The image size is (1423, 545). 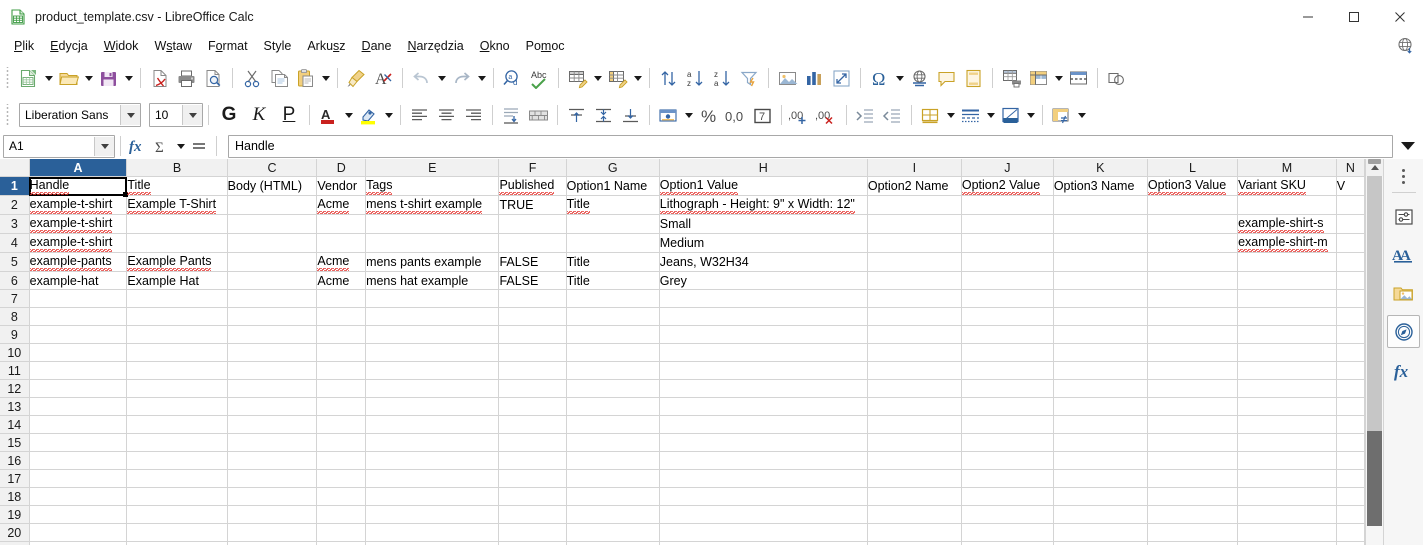 I want to click on cell-K17, so click(x=1100, y=479).